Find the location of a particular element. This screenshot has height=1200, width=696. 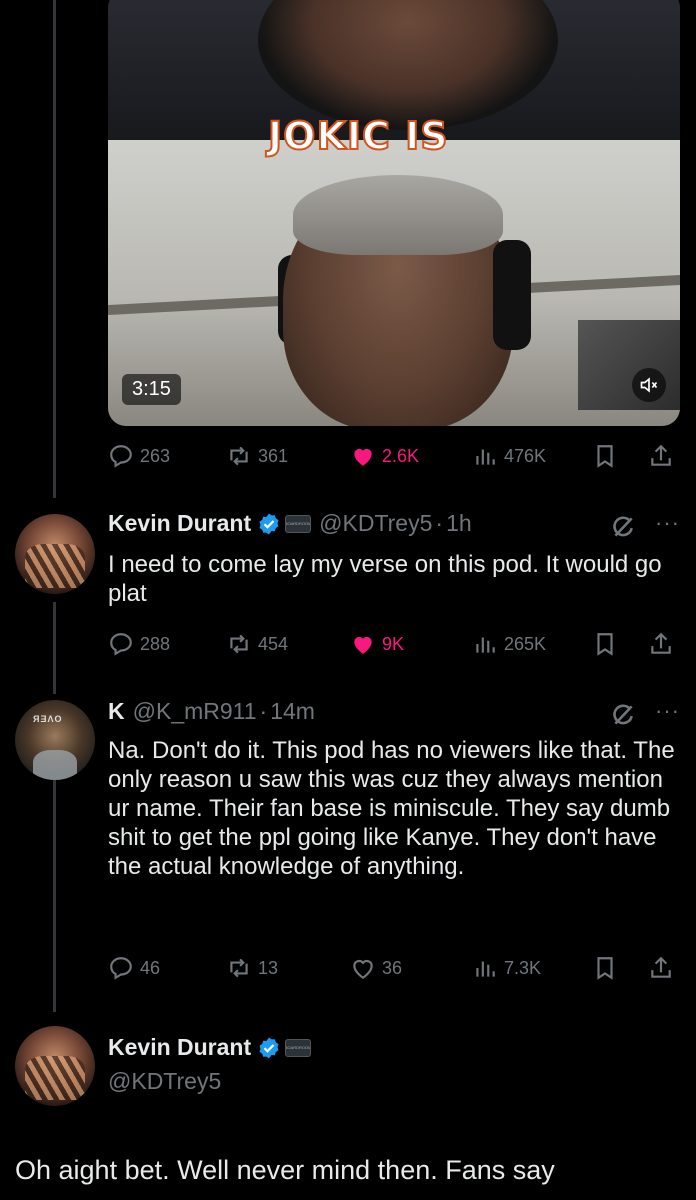

repost-count: 361 is located at coordinates (273, 455).